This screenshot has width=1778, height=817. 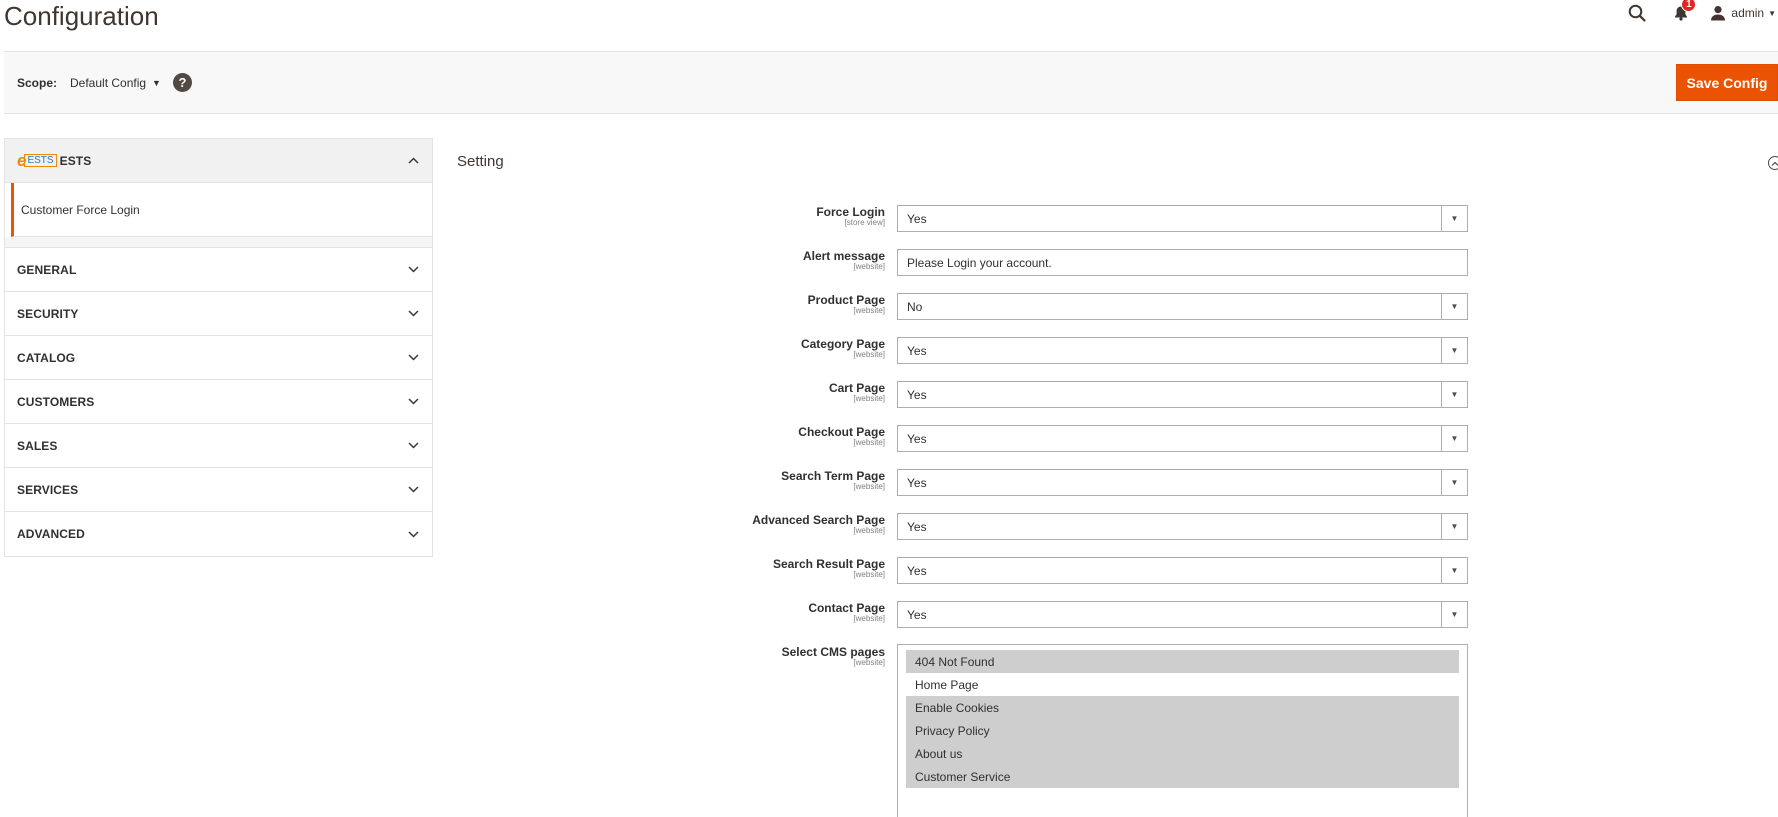 What do you see at coordinates (1182, 570) in the screenshot?
I see `search-result-page-select: Yes ▼` at bounding box center [1182, 570].